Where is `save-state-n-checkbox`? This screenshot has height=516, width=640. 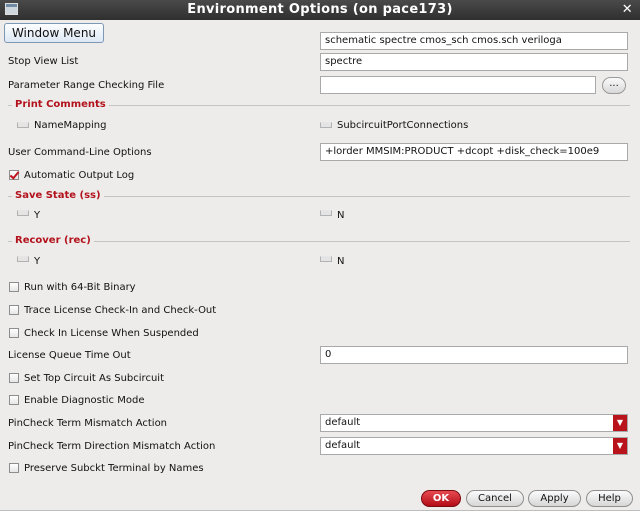 save-state-n-checkbox is located at coordinates (326, 213).